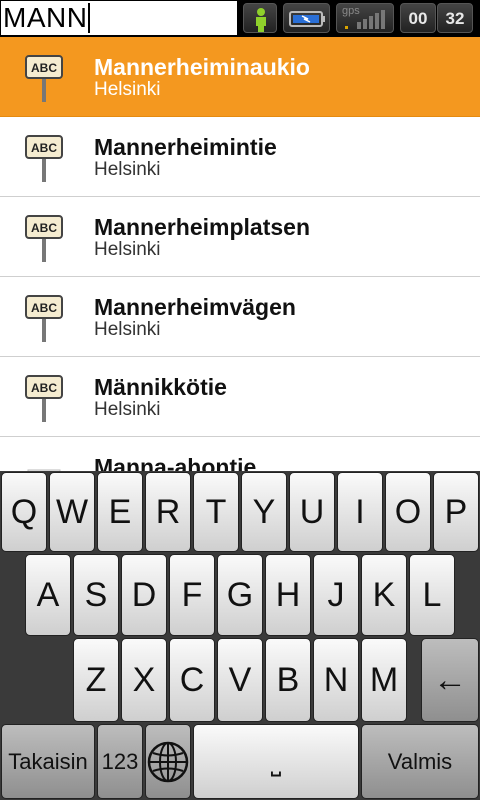 The height and width of the screenshot is (800, 480). What do you see at coordinates (96, 680) in the screenshot?
I see `key-z: Z` at bounding box center [96, 680].